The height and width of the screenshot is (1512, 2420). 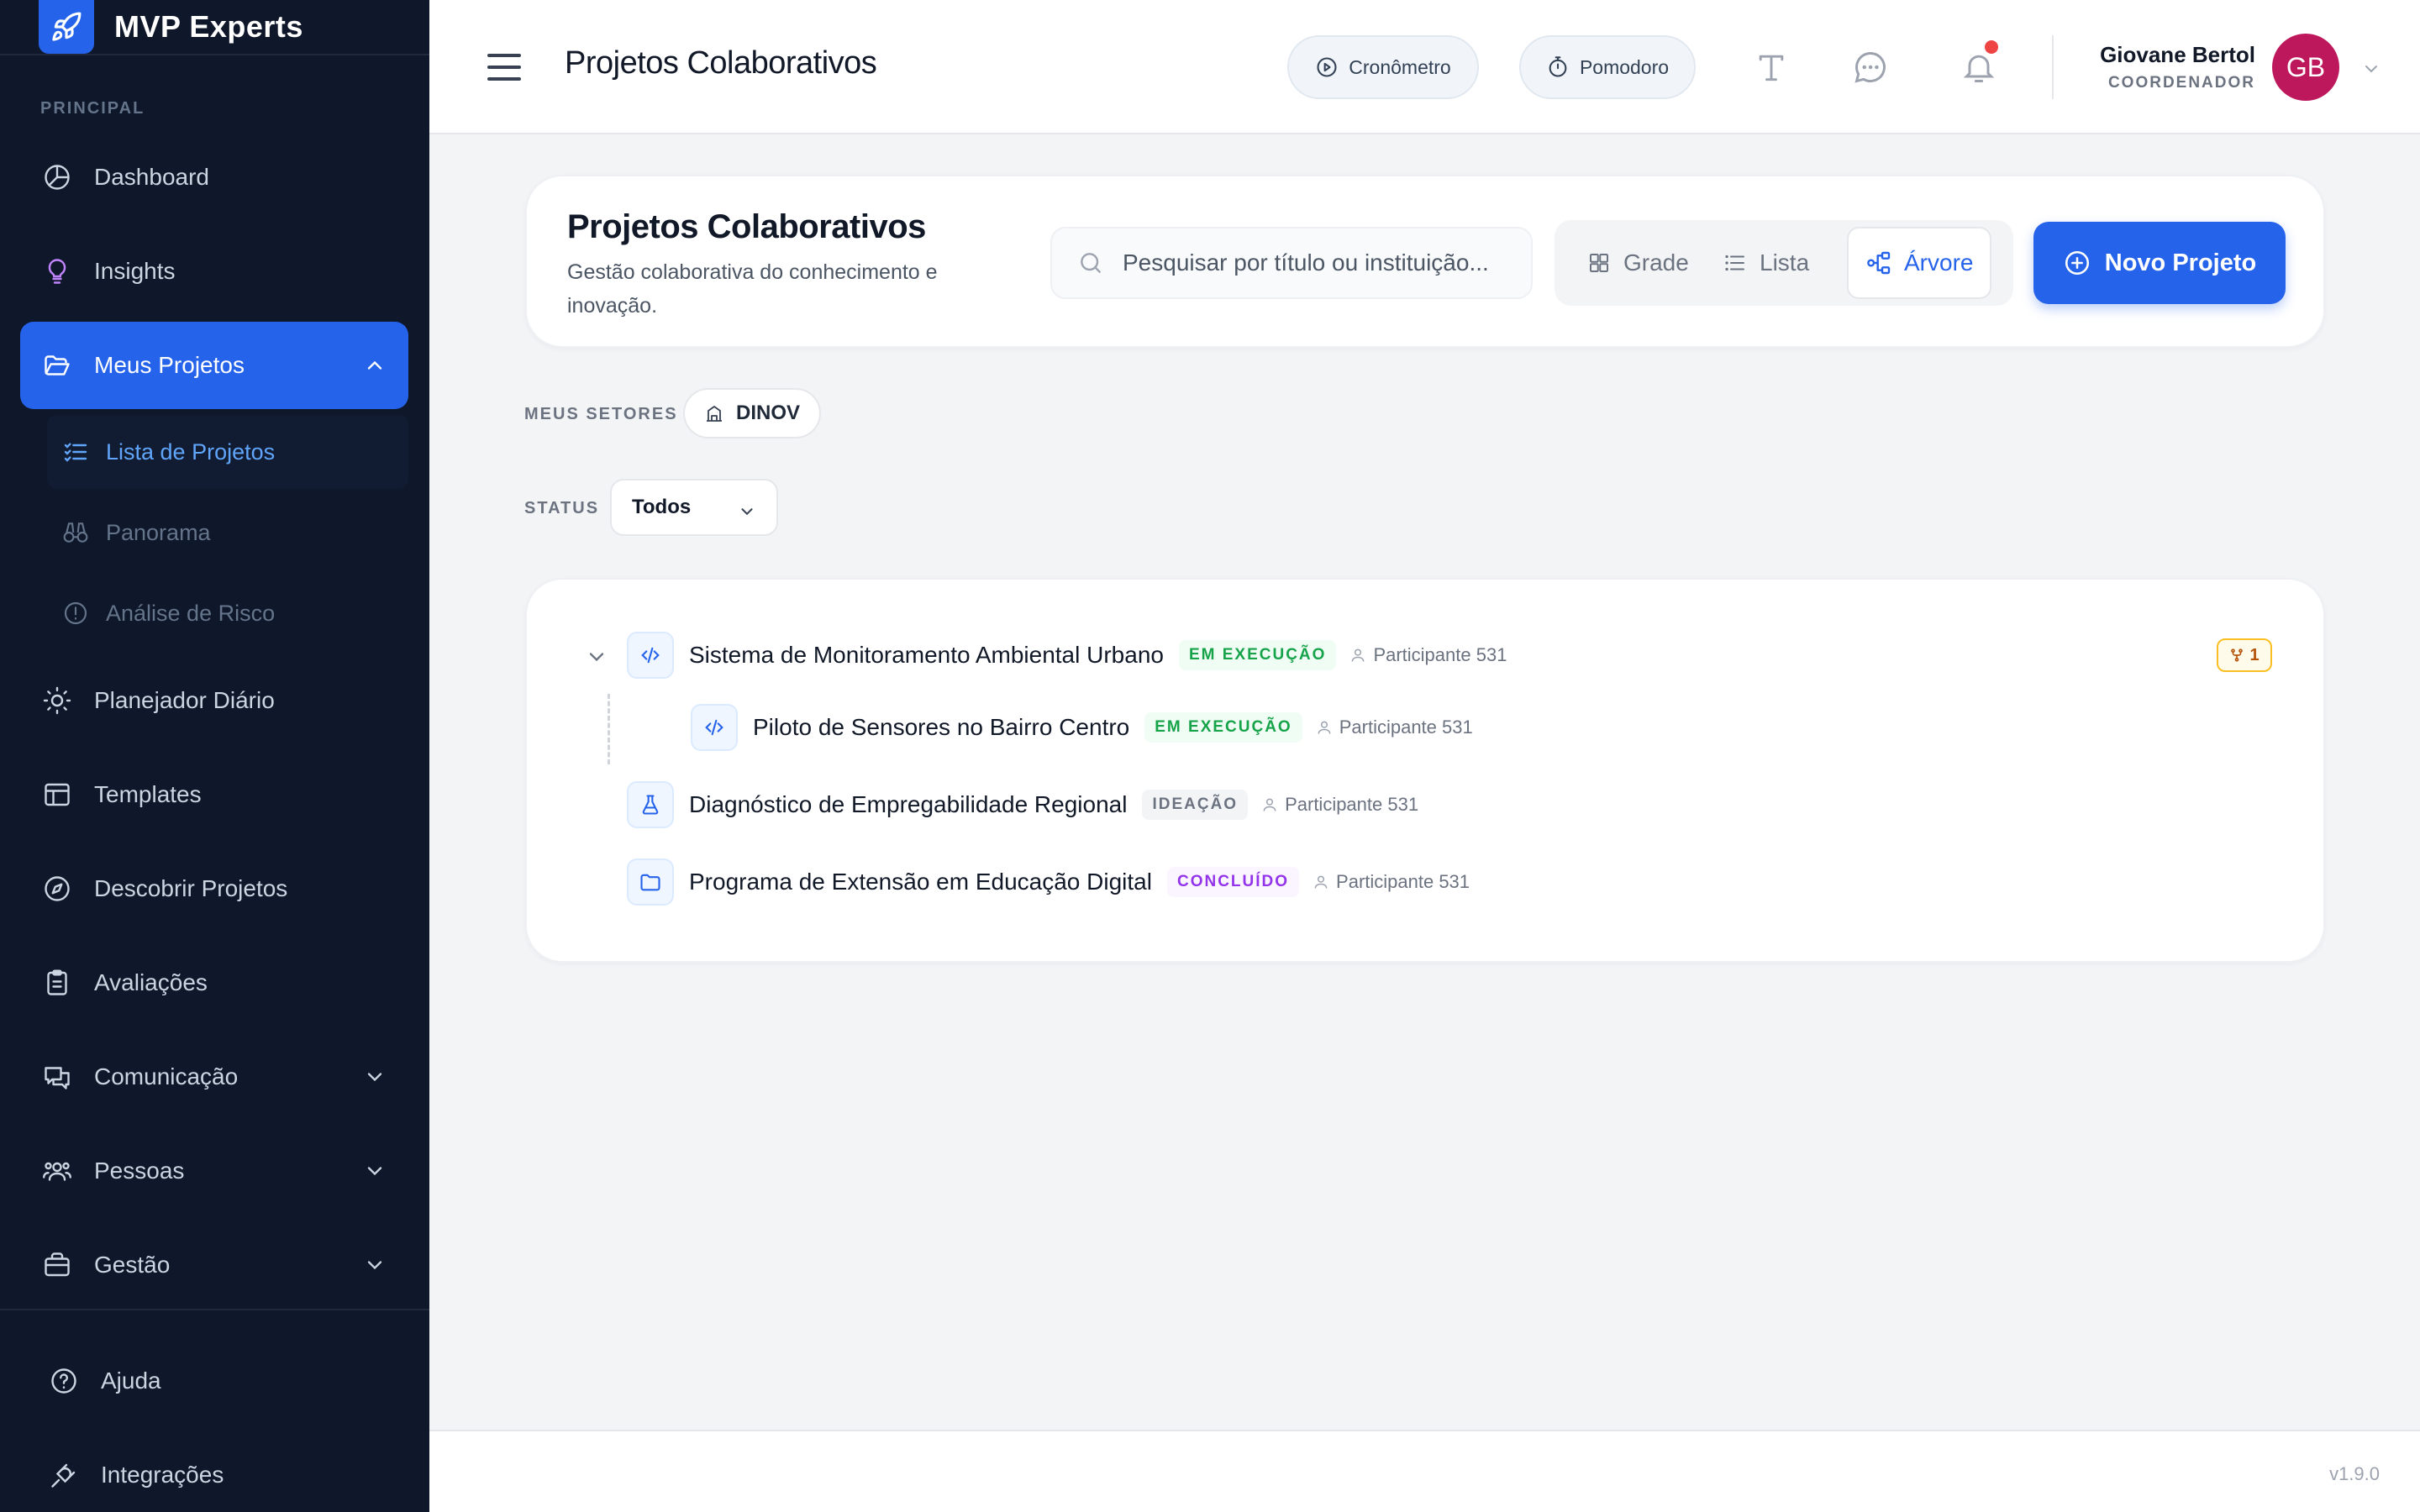 I want to click on view-label: Lista, so click(x=1785, y=262).